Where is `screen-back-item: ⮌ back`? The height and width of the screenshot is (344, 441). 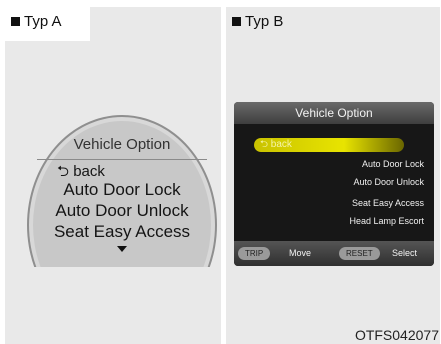
screen-back-item: ⮌ back is located at coordinates (329, 145).